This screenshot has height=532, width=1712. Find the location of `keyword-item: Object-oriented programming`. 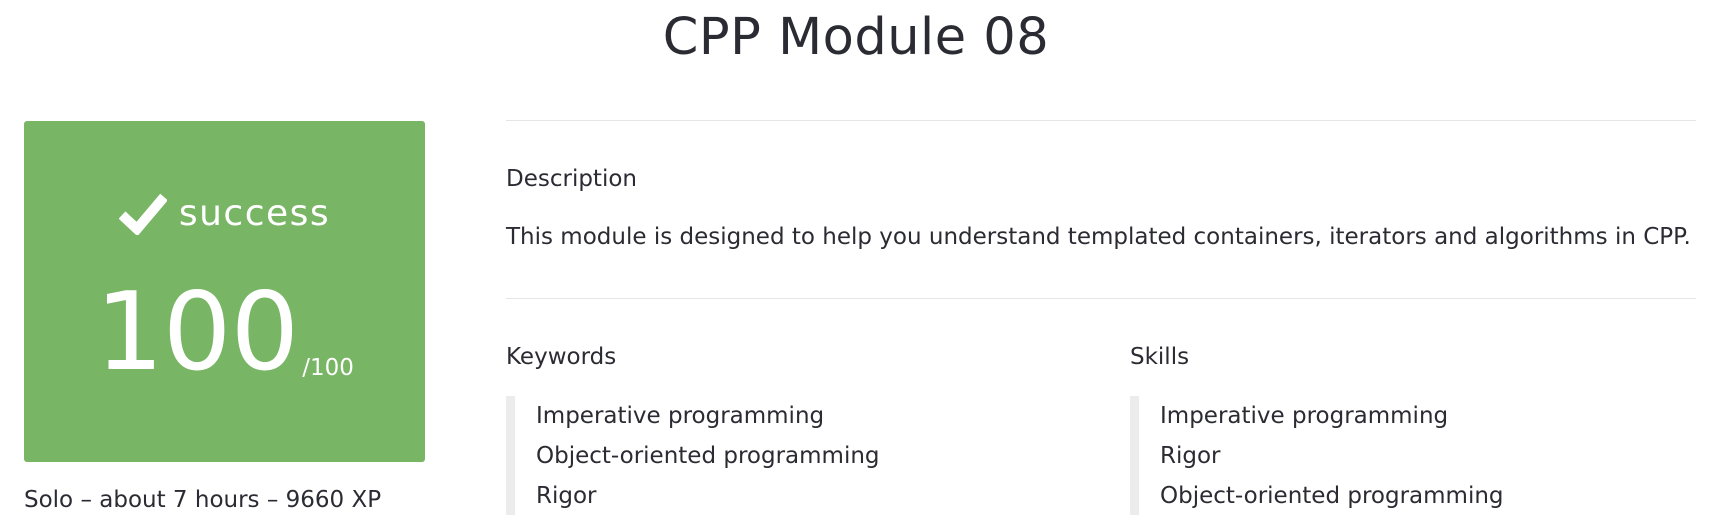

keyword-item: Object-oriented programming is located at coordinates (708, 456).